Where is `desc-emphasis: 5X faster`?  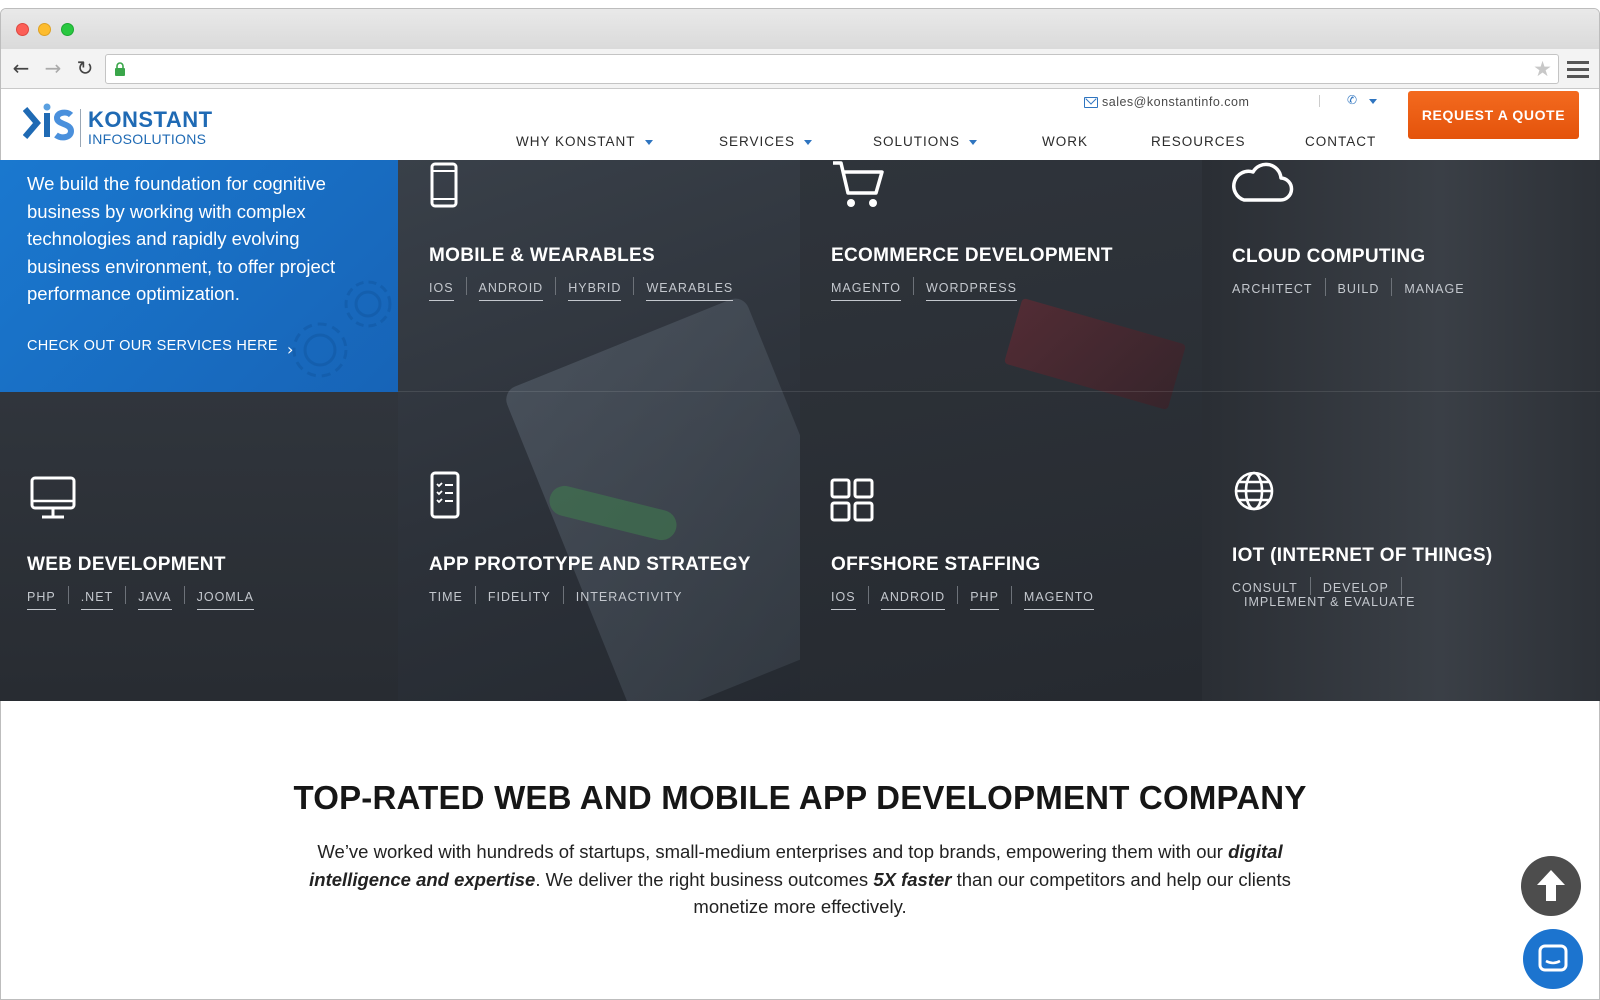 desc-emphasis: 5X faster is located at coordinates (912, 879).